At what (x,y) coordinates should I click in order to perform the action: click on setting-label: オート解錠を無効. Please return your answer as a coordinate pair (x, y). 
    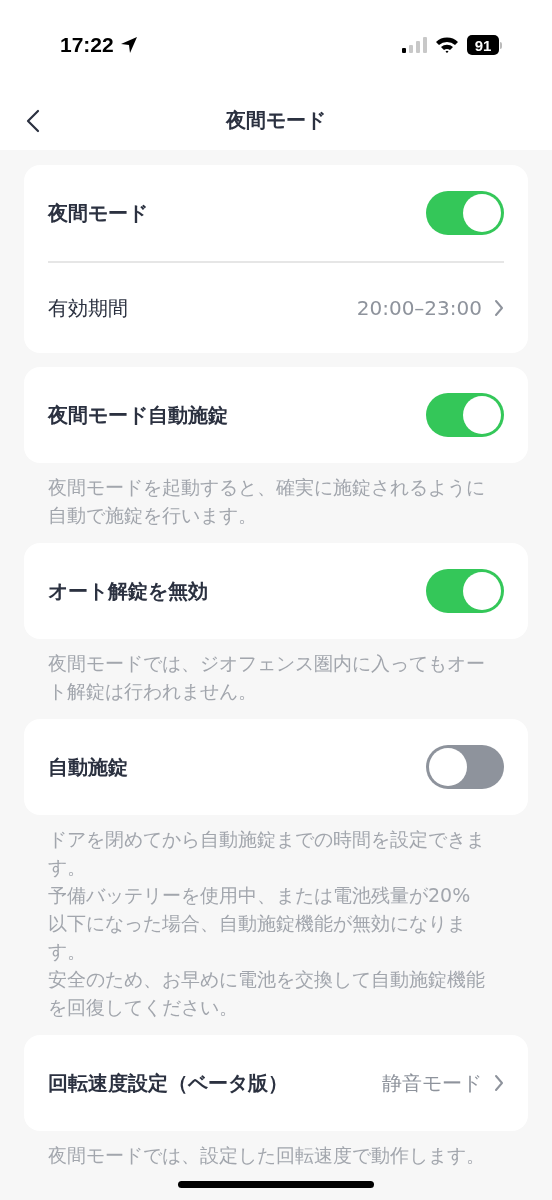
    Looking at the image, I should click on (128, 591).